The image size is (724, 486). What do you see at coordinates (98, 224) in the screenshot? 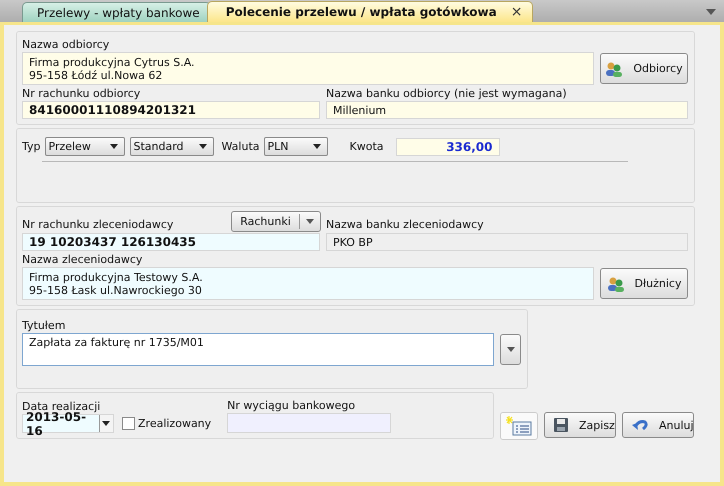
I see `field-label: Nr rachunku zleceniodawcy` at bounding box center [98, 224].